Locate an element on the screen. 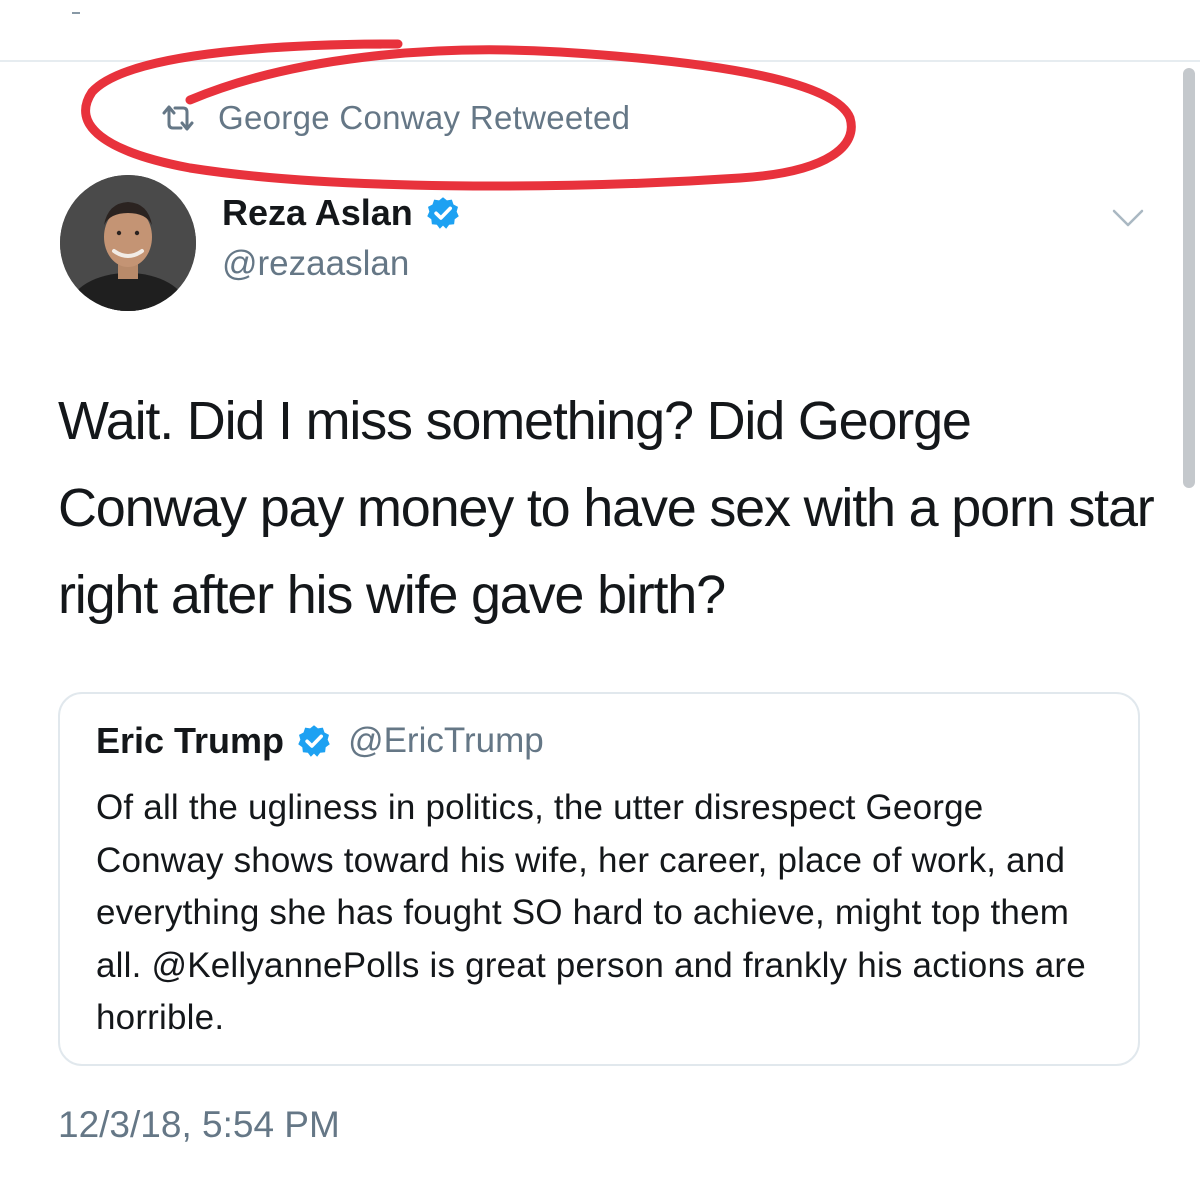  quoted-author-name: Eric Trump is located at coordinates (190, 740).